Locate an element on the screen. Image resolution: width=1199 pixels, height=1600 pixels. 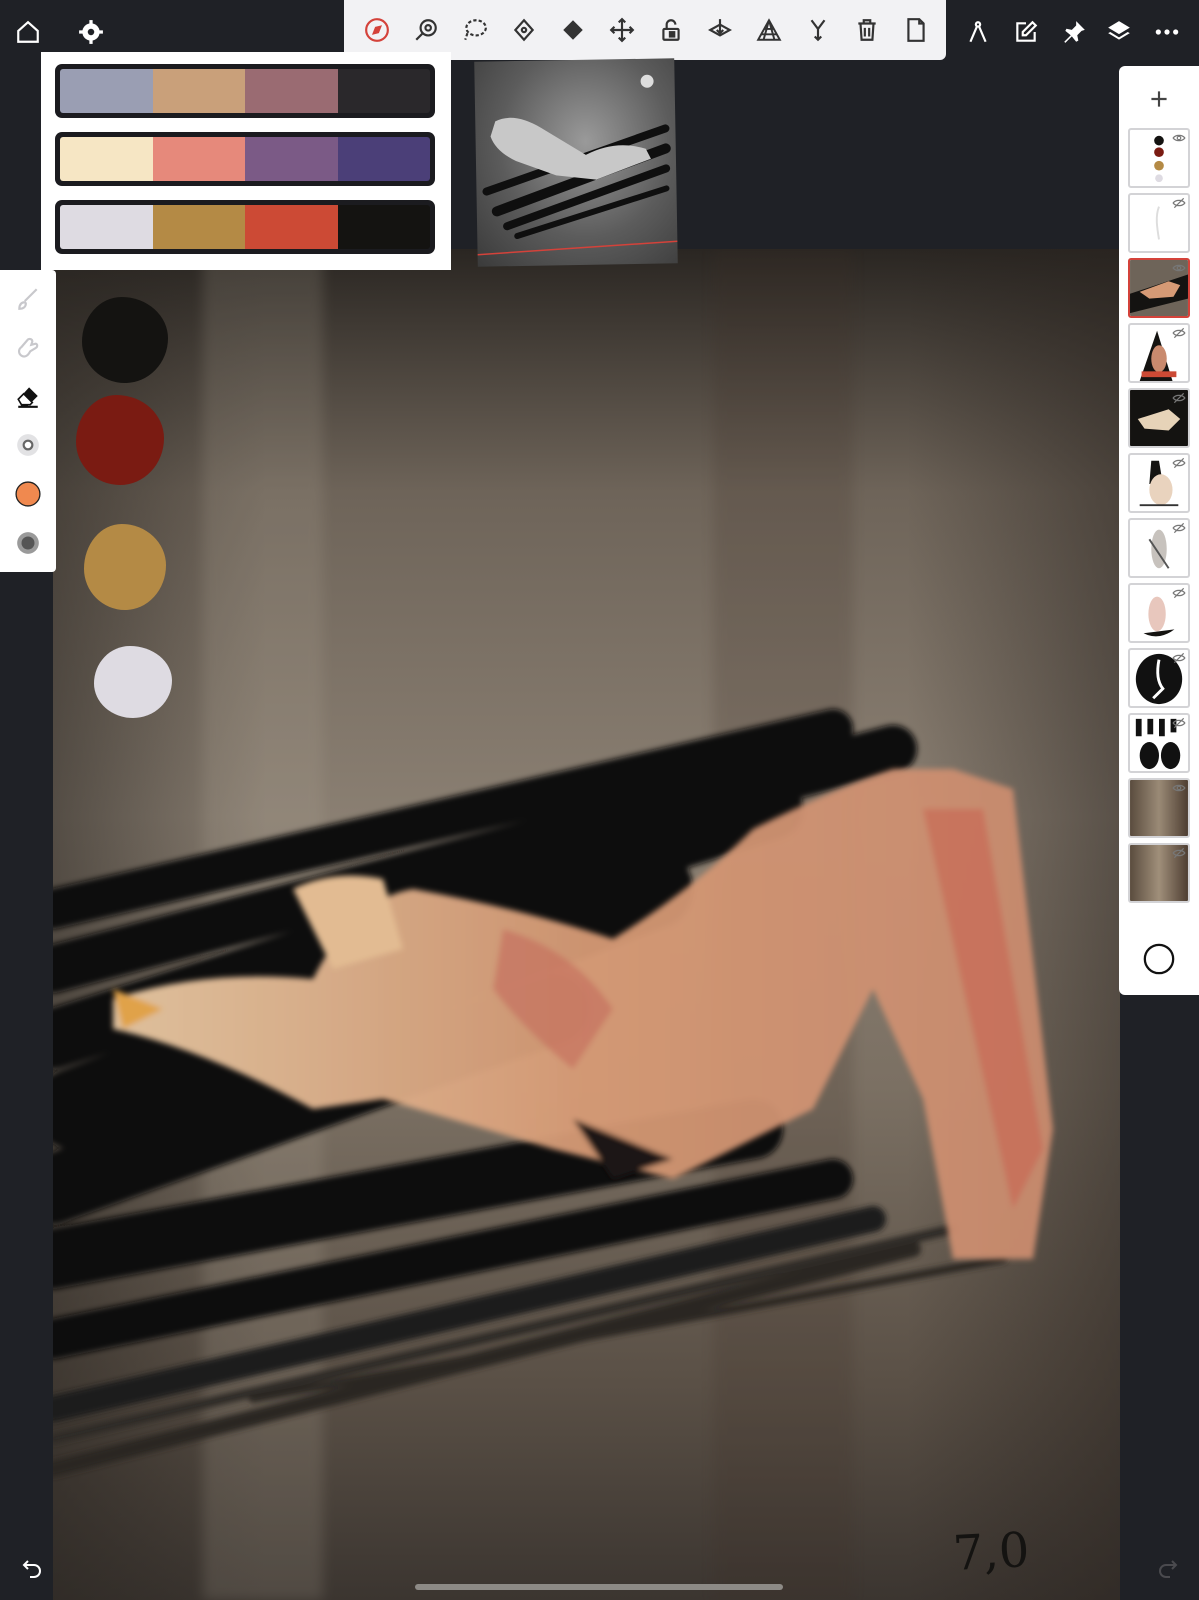
eraser-icon is located at coordinates (28, 396).